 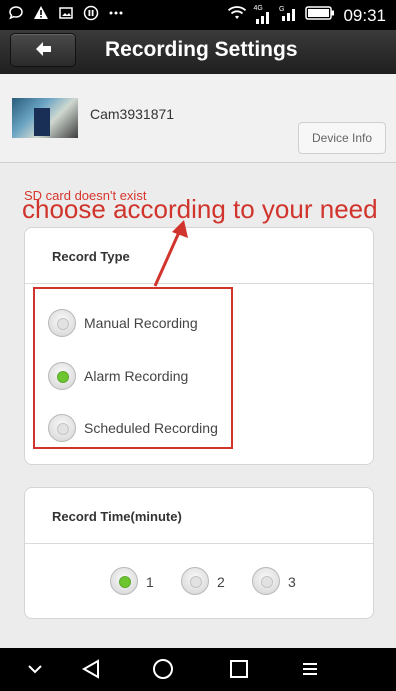 I want to click on gallery-icon, so click(x=66, y=13).